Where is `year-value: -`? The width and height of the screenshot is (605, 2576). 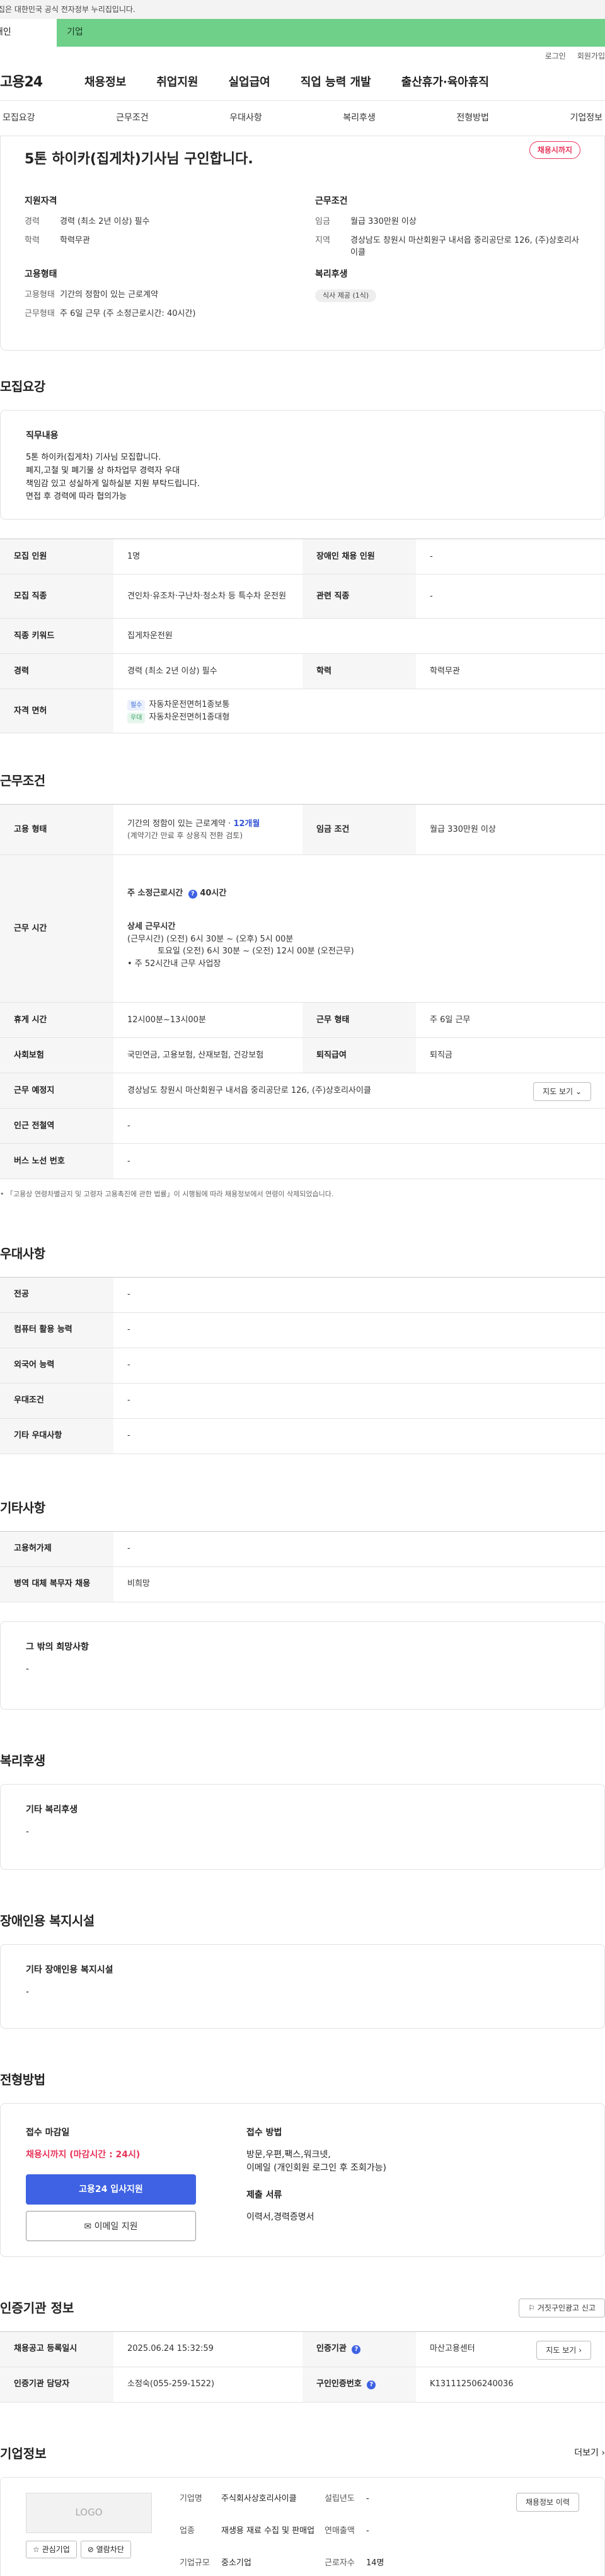 year-value: - is located at coordinates (368, 2498).